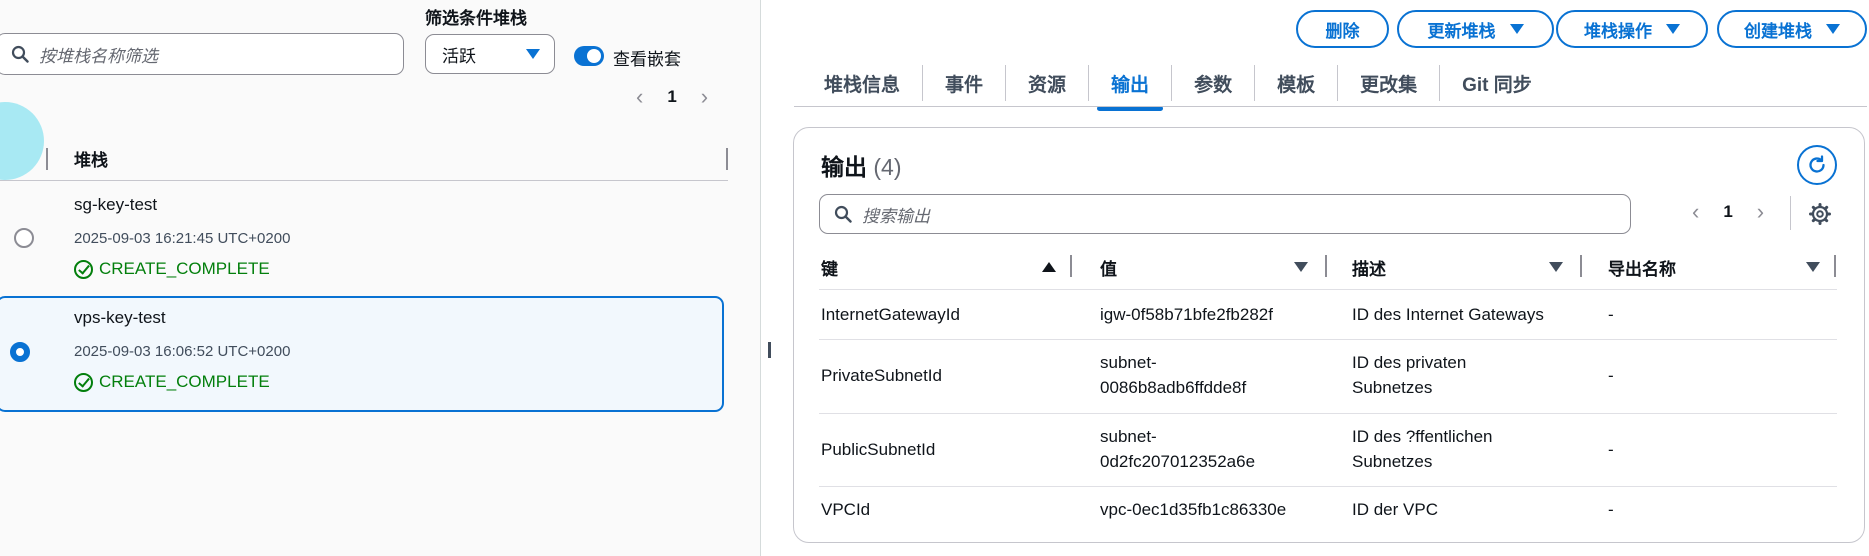 The width and height of the screenshot is (1869, 556). Describe the element at coordinates (647, 59) in the screenshot. I see `view-nested-label: 查看嵌套` at that location.